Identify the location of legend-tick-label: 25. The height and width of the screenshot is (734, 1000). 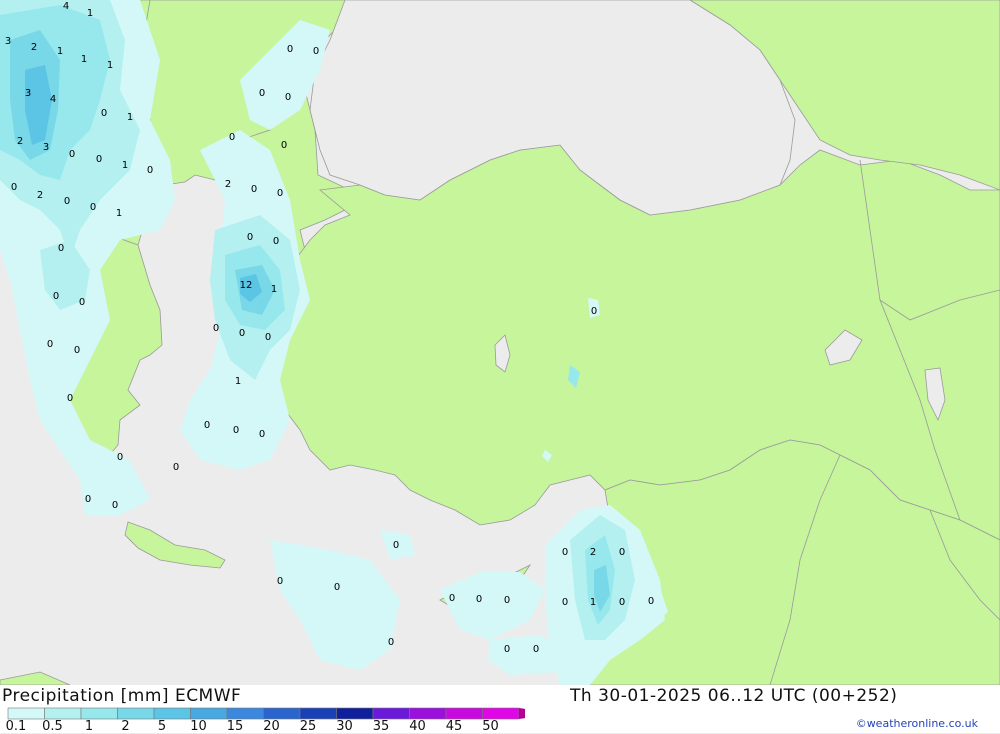
(308, 726).